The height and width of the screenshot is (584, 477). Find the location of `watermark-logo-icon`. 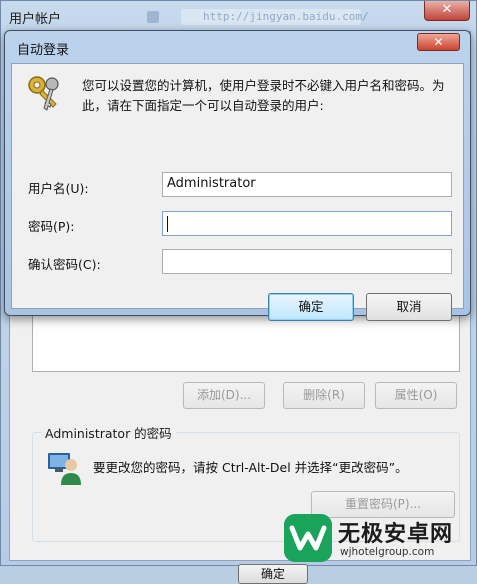

watermark-logo-icon is located at coordinates (308, 538).